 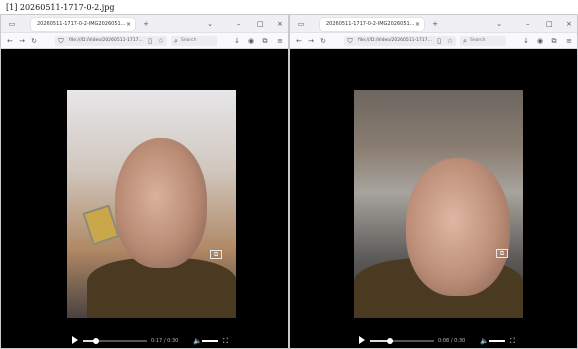 What do you see at coordinates (101, 225) in the screenshot?
I see `video-subject-phone` at bounding box center [101, 225].